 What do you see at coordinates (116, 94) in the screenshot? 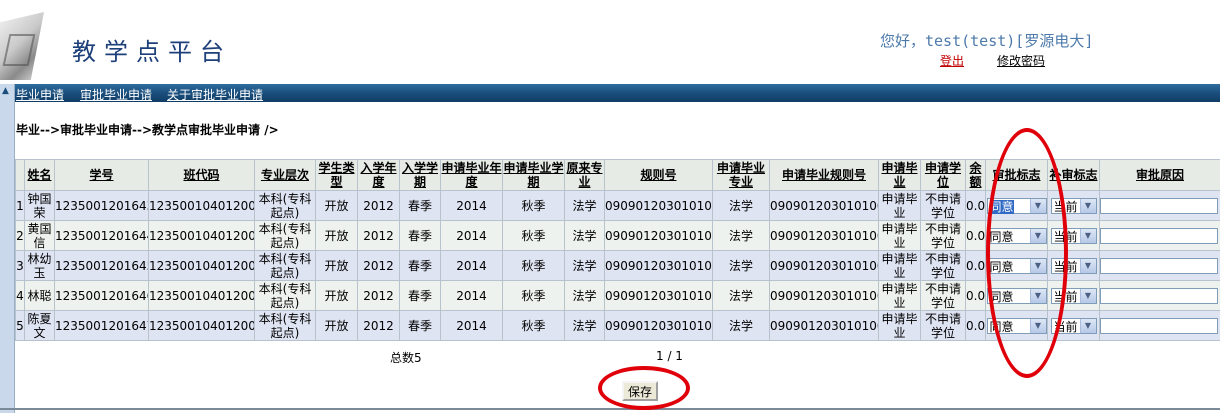
I see `nav-approve-graduation: 审批毕业申请` at bounding box center [116, 94].